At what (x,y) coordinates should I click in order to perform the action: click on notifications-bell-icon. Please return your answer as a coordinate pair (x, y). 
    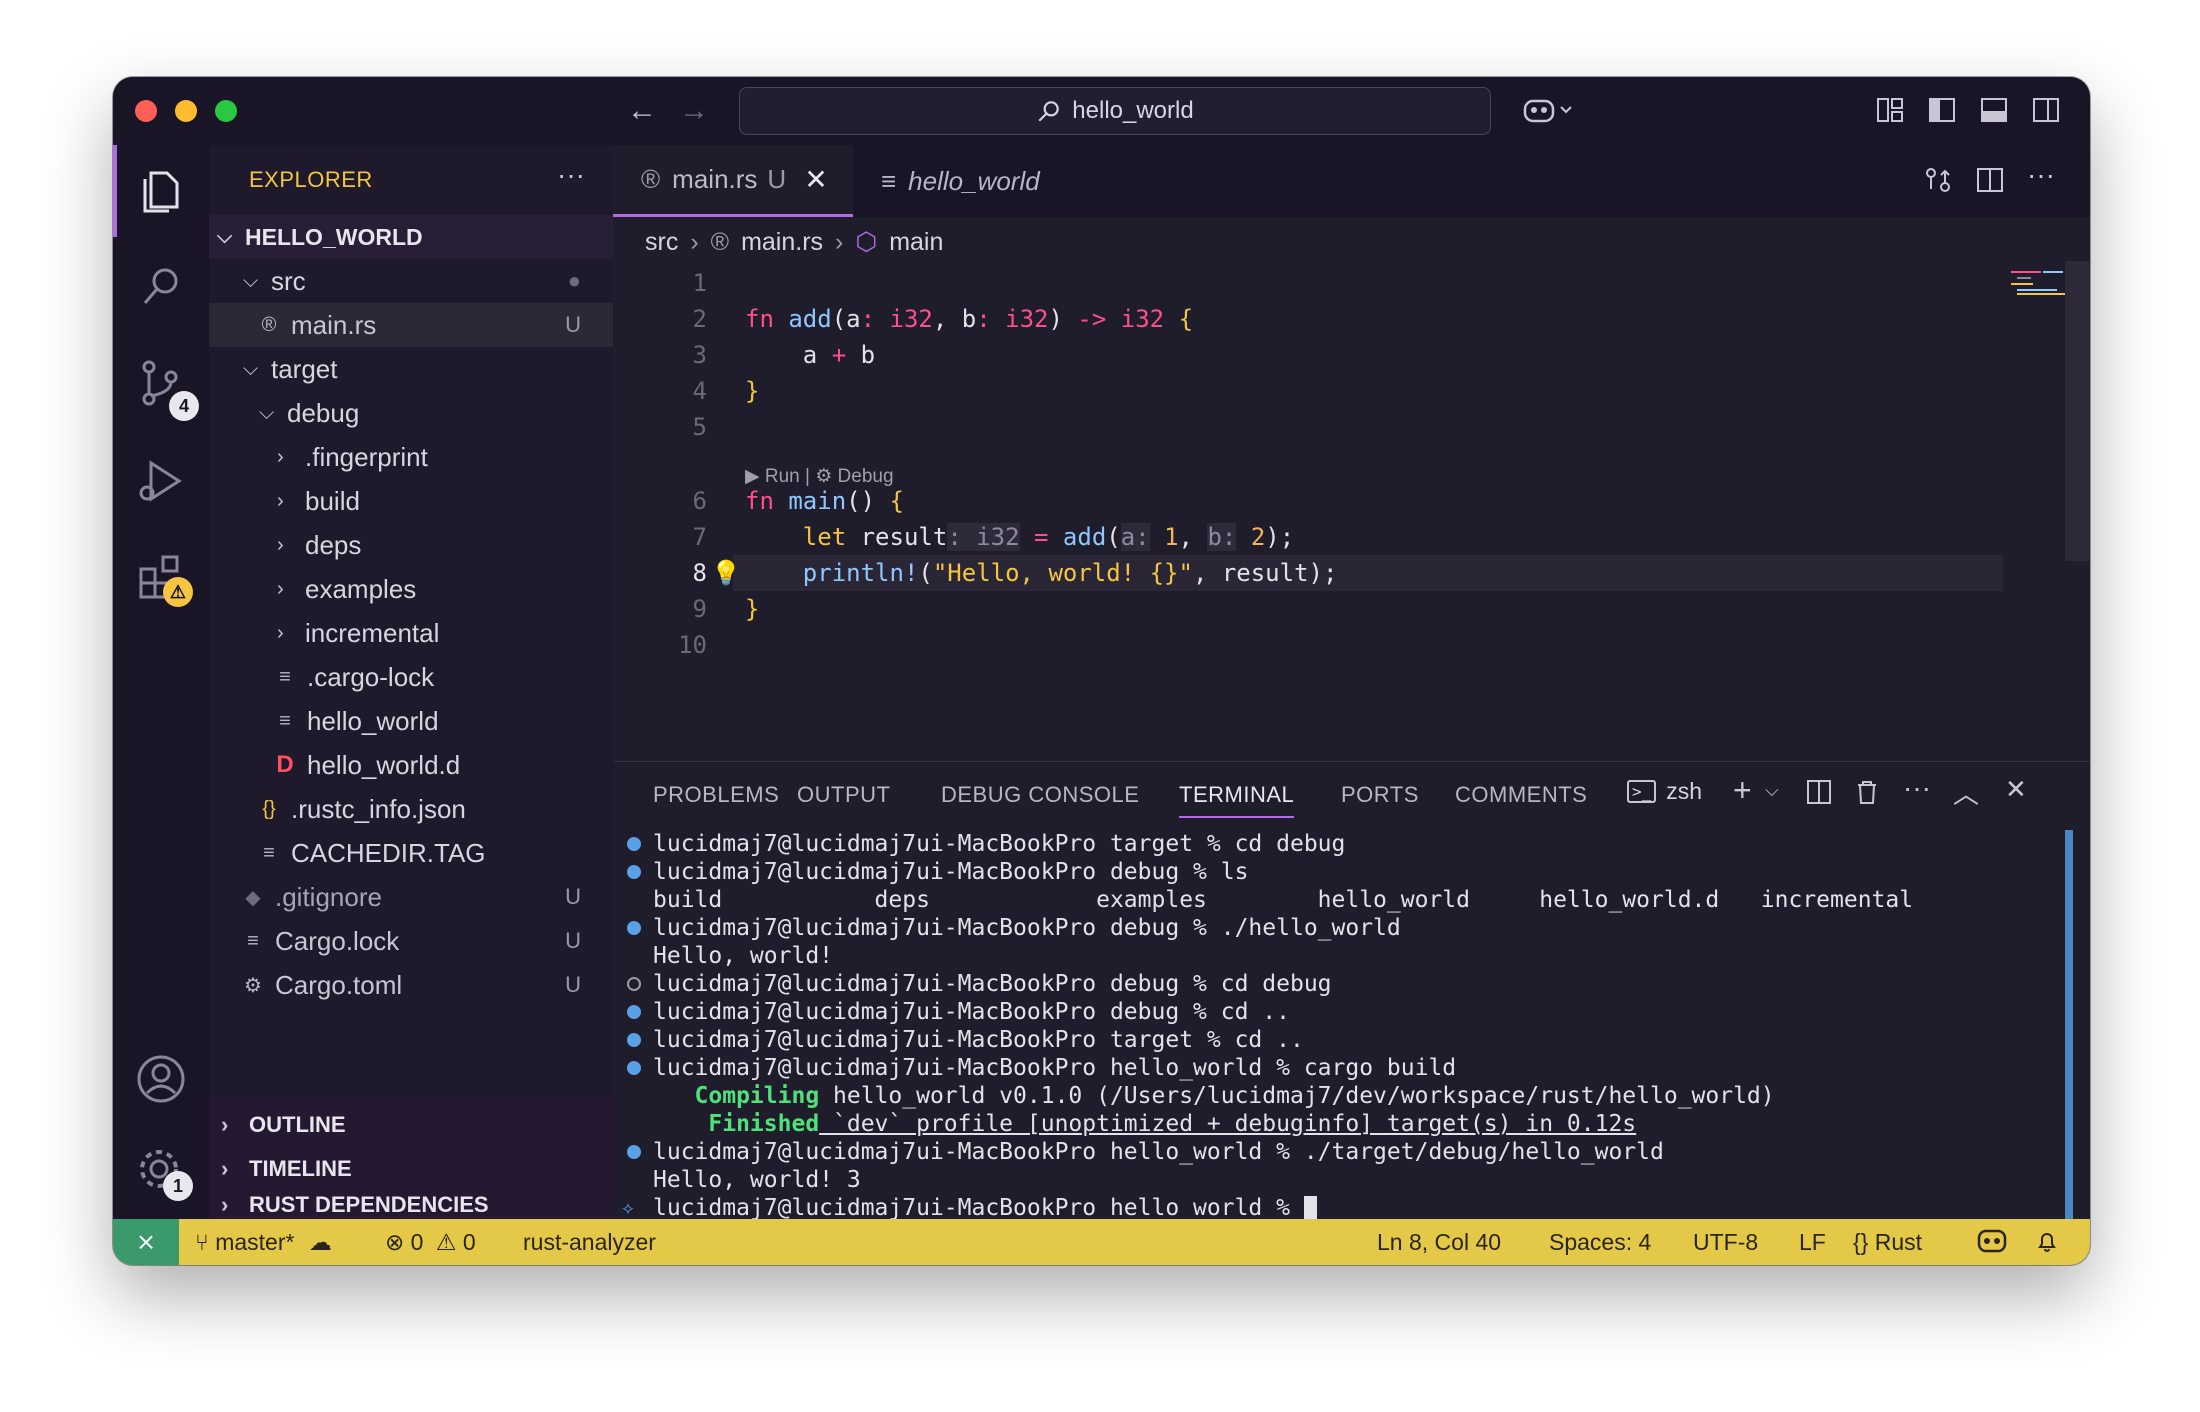
    Looking at the image, I should click on (2047, 1244).